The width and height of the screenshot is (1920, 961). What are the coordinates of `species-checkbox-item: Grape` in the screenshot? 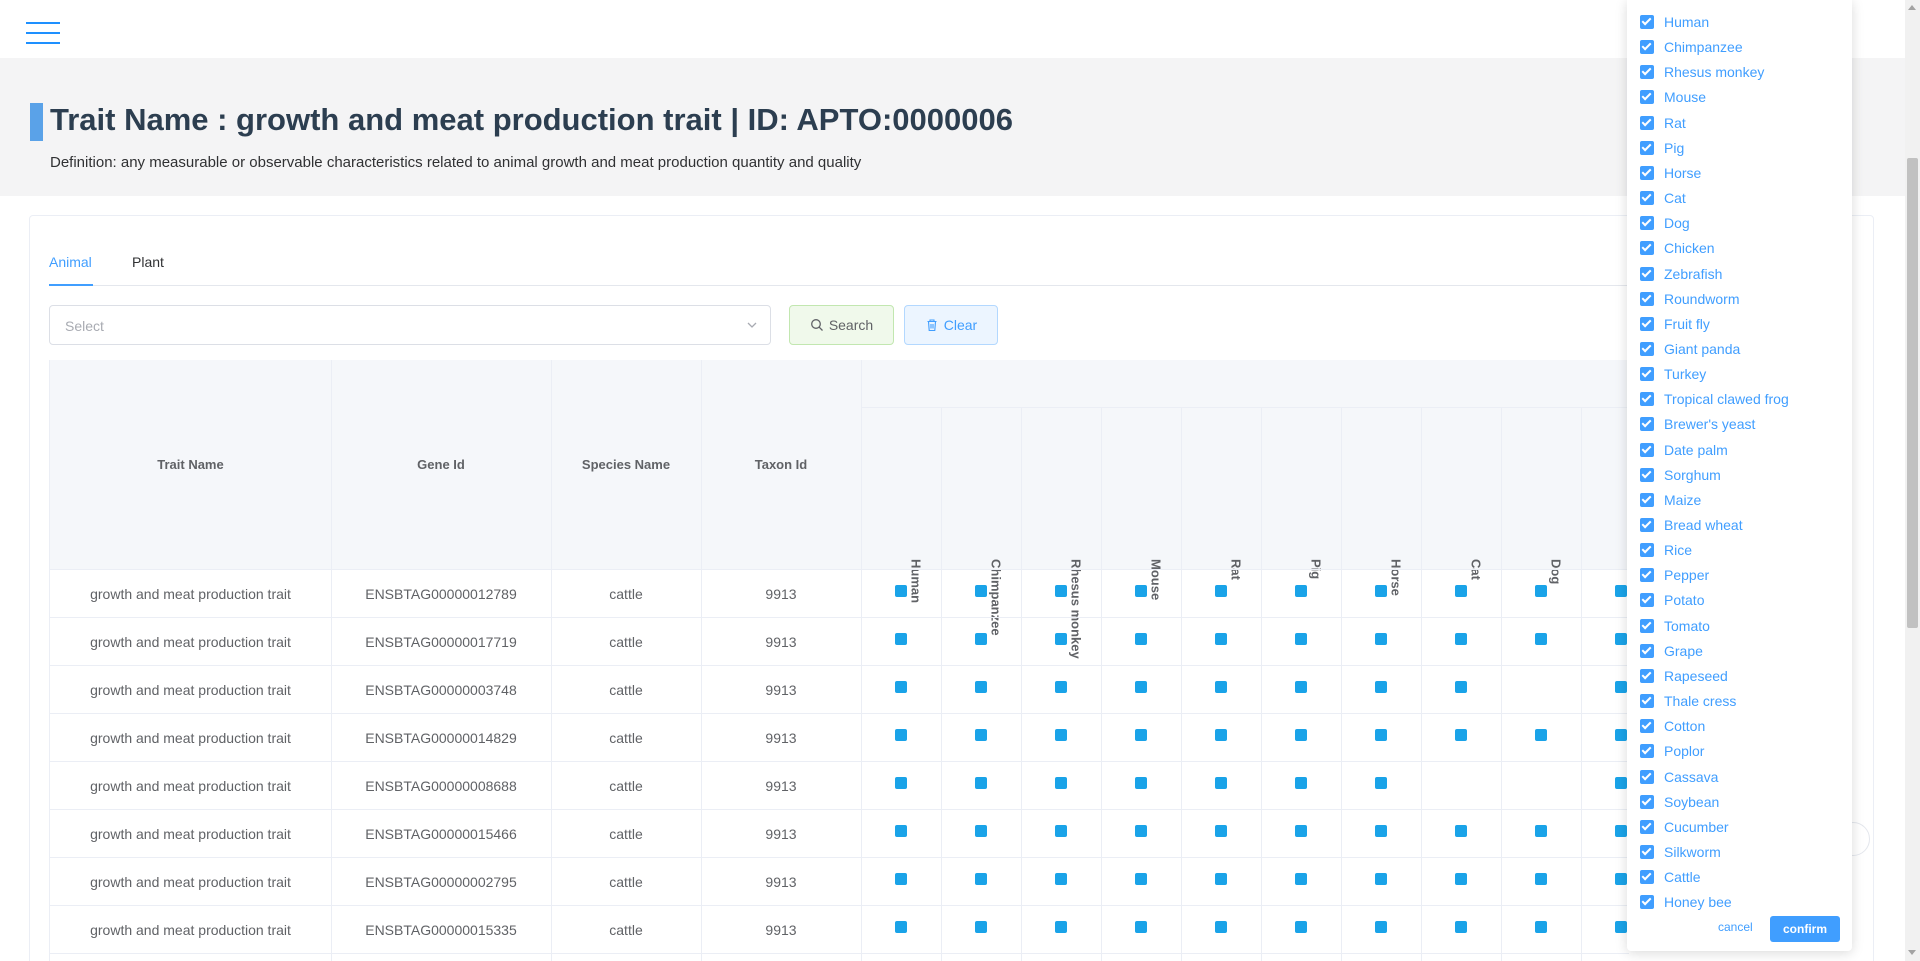 It's located at (1671, 651).